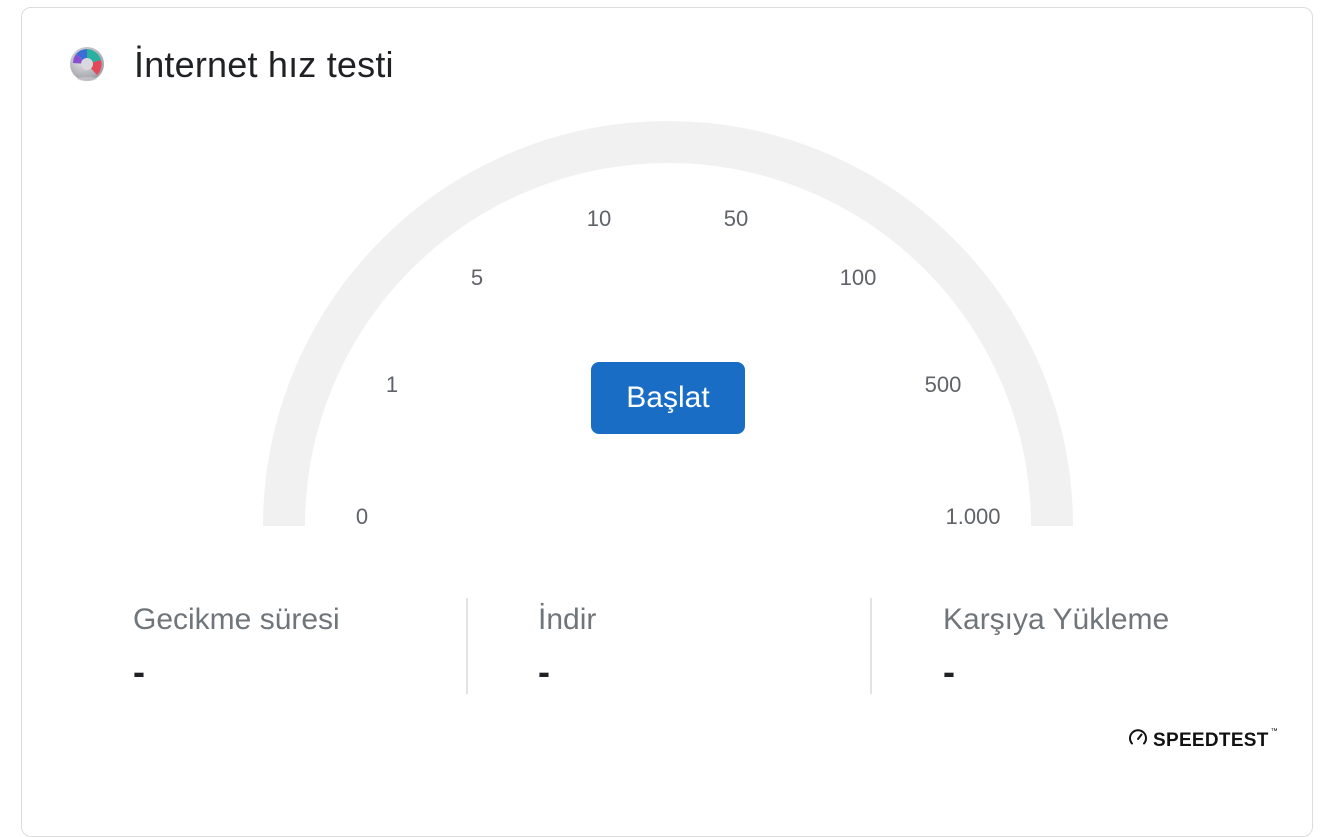 The height and width of the screenshot is (837, 1340). Describe the element at coordinates (1108, 647) in the screenshot. I see `upload-metric: Karşıya Yükleme -` at that location.